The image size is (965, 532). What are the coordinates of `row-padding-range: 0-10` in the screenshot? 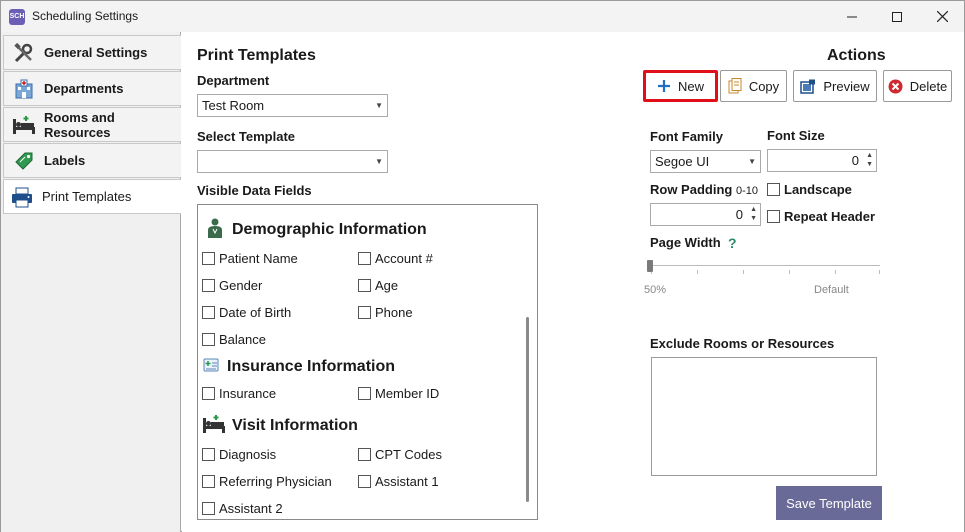 It's located at (747, 191).